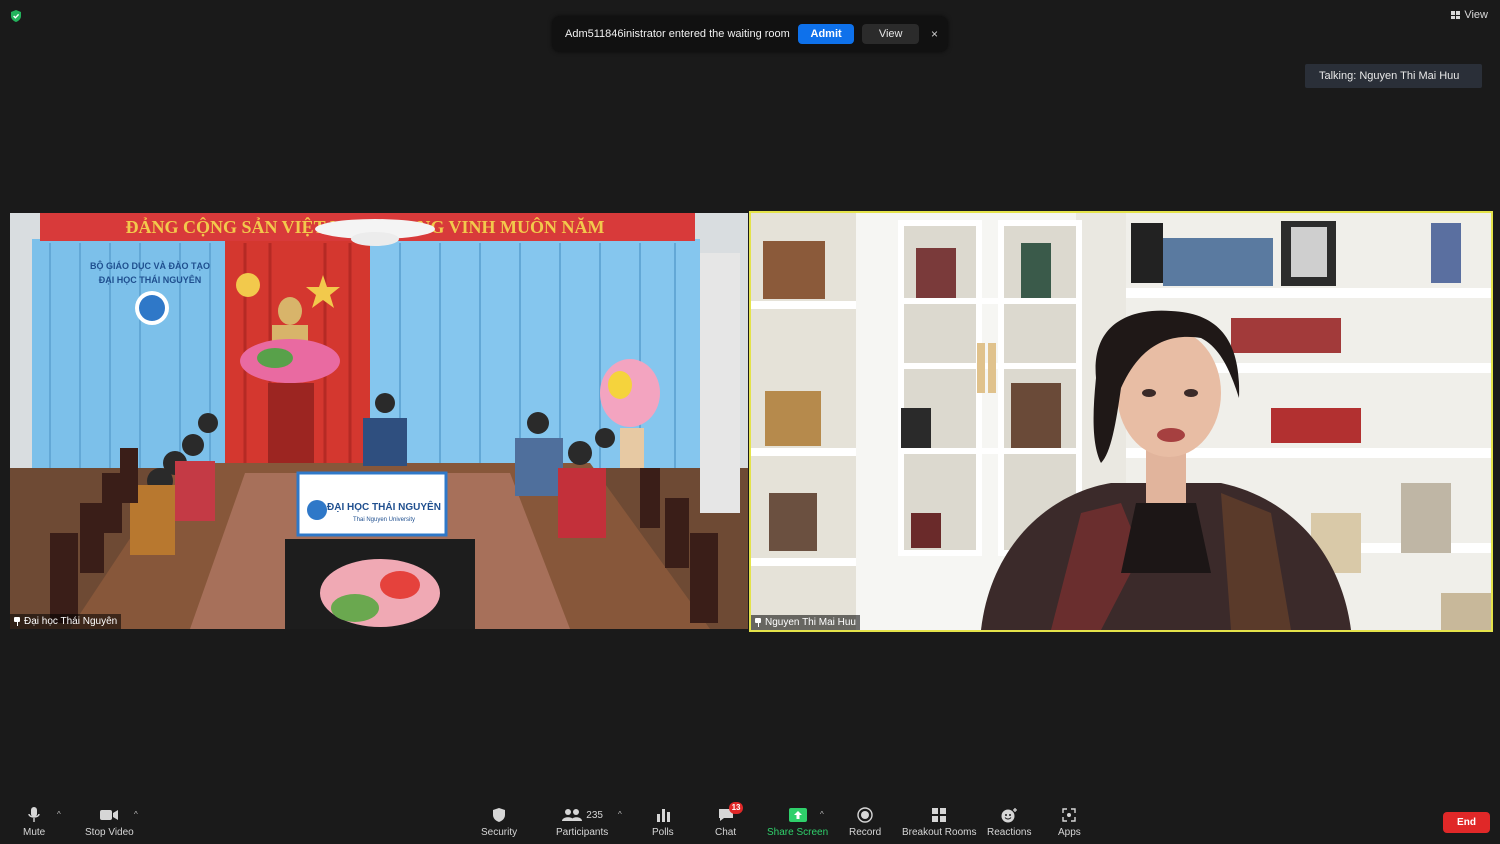 The image size is (1500, 844). What do you see at coordinates (620, 814) in the screenshot?
I see `participants-options-chevron-up-icon: ^` at bounding box center [620, 814].